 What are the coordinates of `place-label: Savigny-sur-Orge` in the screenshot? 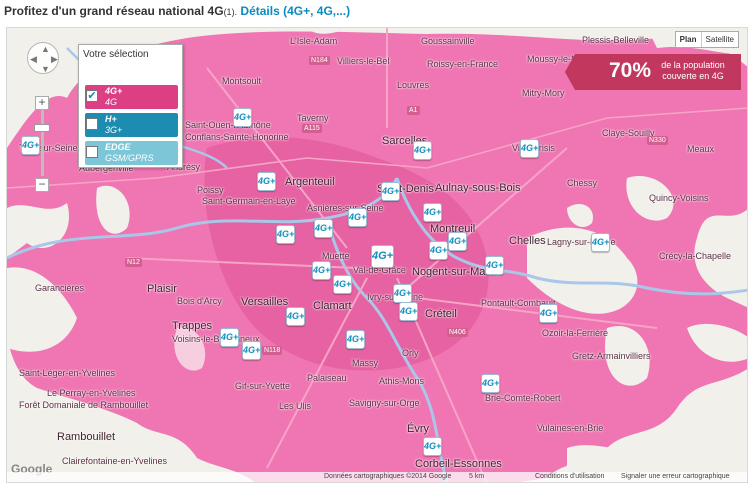 It's located at (384, 403).